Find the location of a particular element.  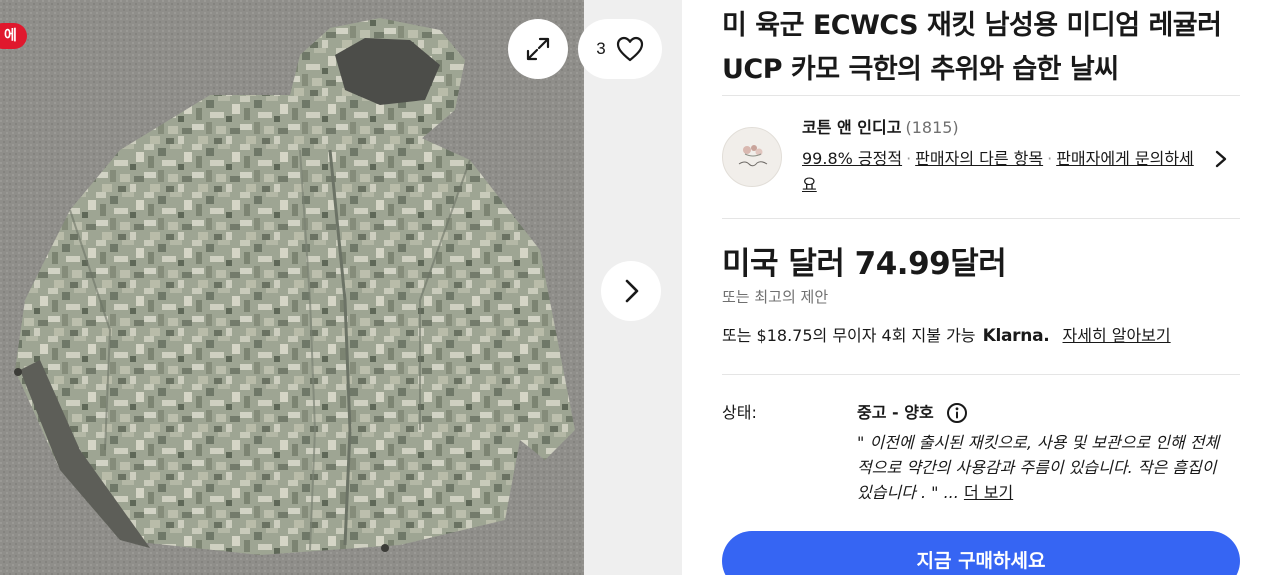

seller-chevron-right-icon is located at coordinates (1221, 159).